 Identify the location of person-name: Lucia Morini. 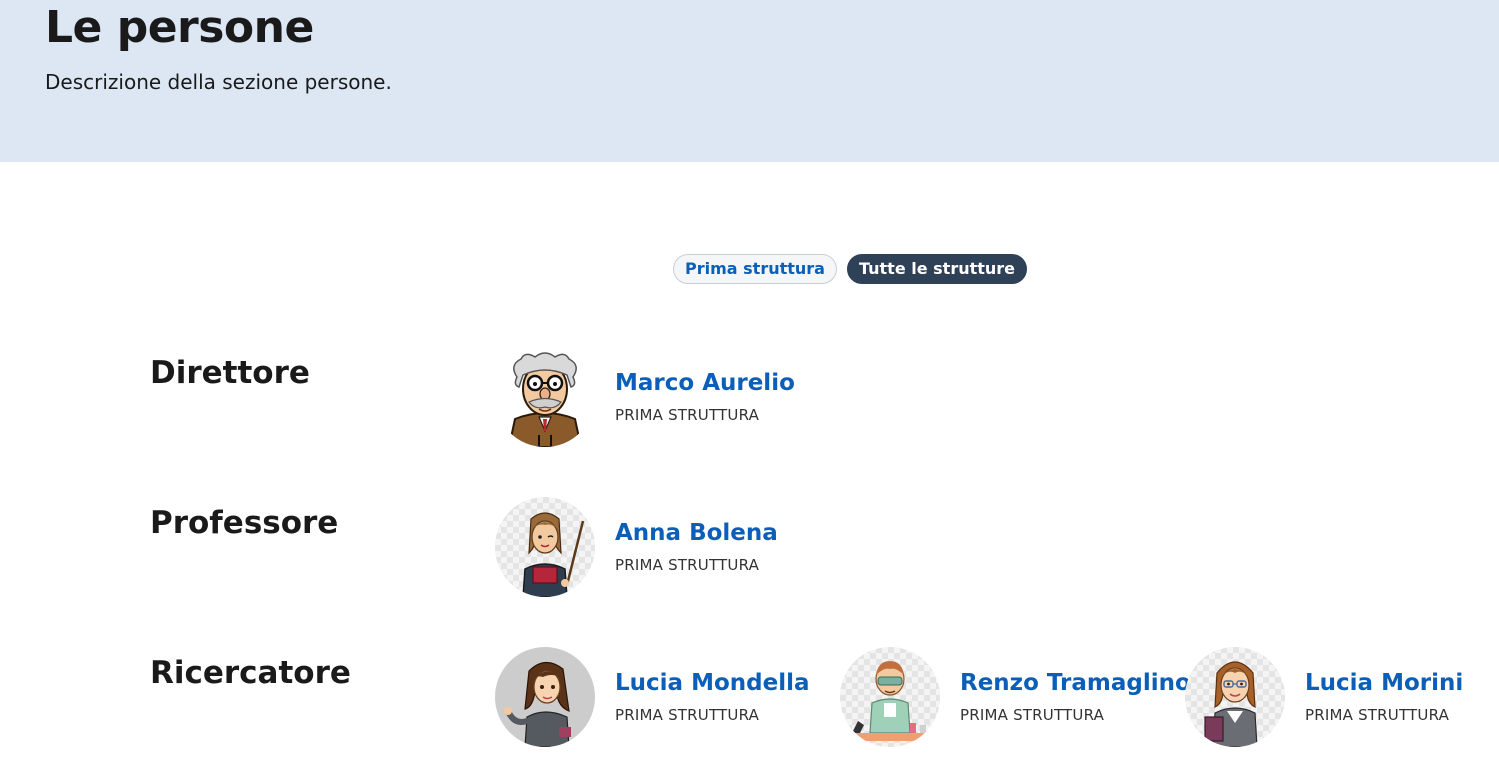
(1384, 683).